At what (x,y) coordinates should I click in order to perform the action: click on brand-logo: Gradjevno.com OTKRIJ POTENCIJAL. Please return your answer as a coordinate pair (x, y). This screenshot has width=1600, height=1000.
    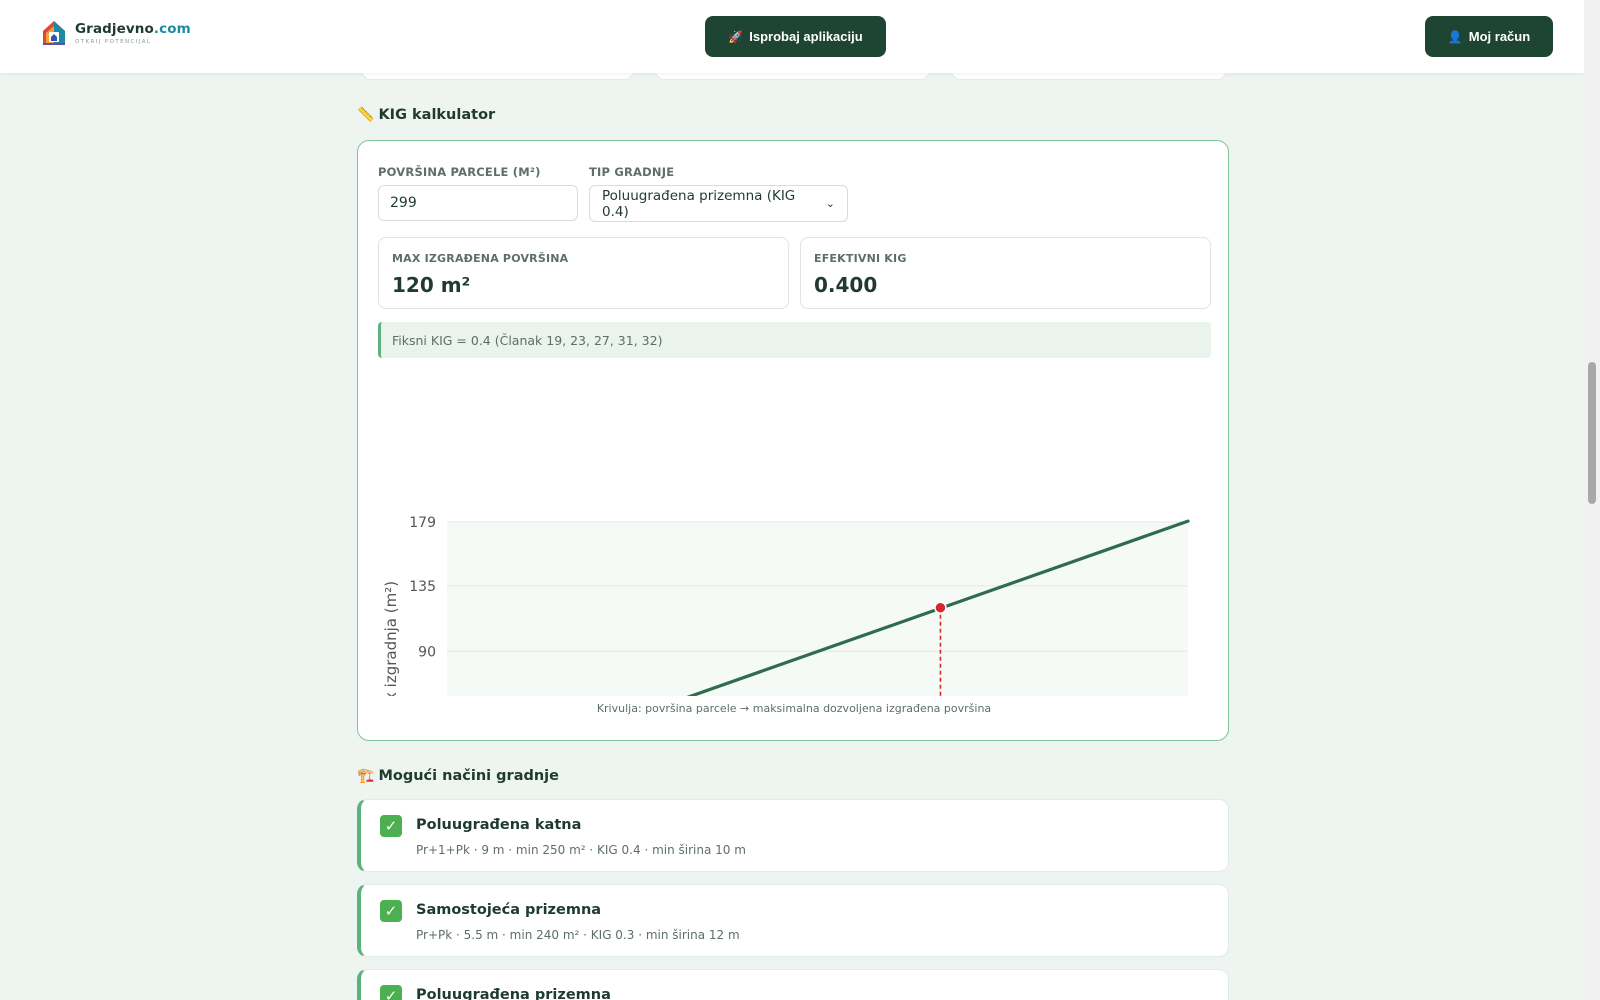
    Looking at the image, I should click on (115, 33).